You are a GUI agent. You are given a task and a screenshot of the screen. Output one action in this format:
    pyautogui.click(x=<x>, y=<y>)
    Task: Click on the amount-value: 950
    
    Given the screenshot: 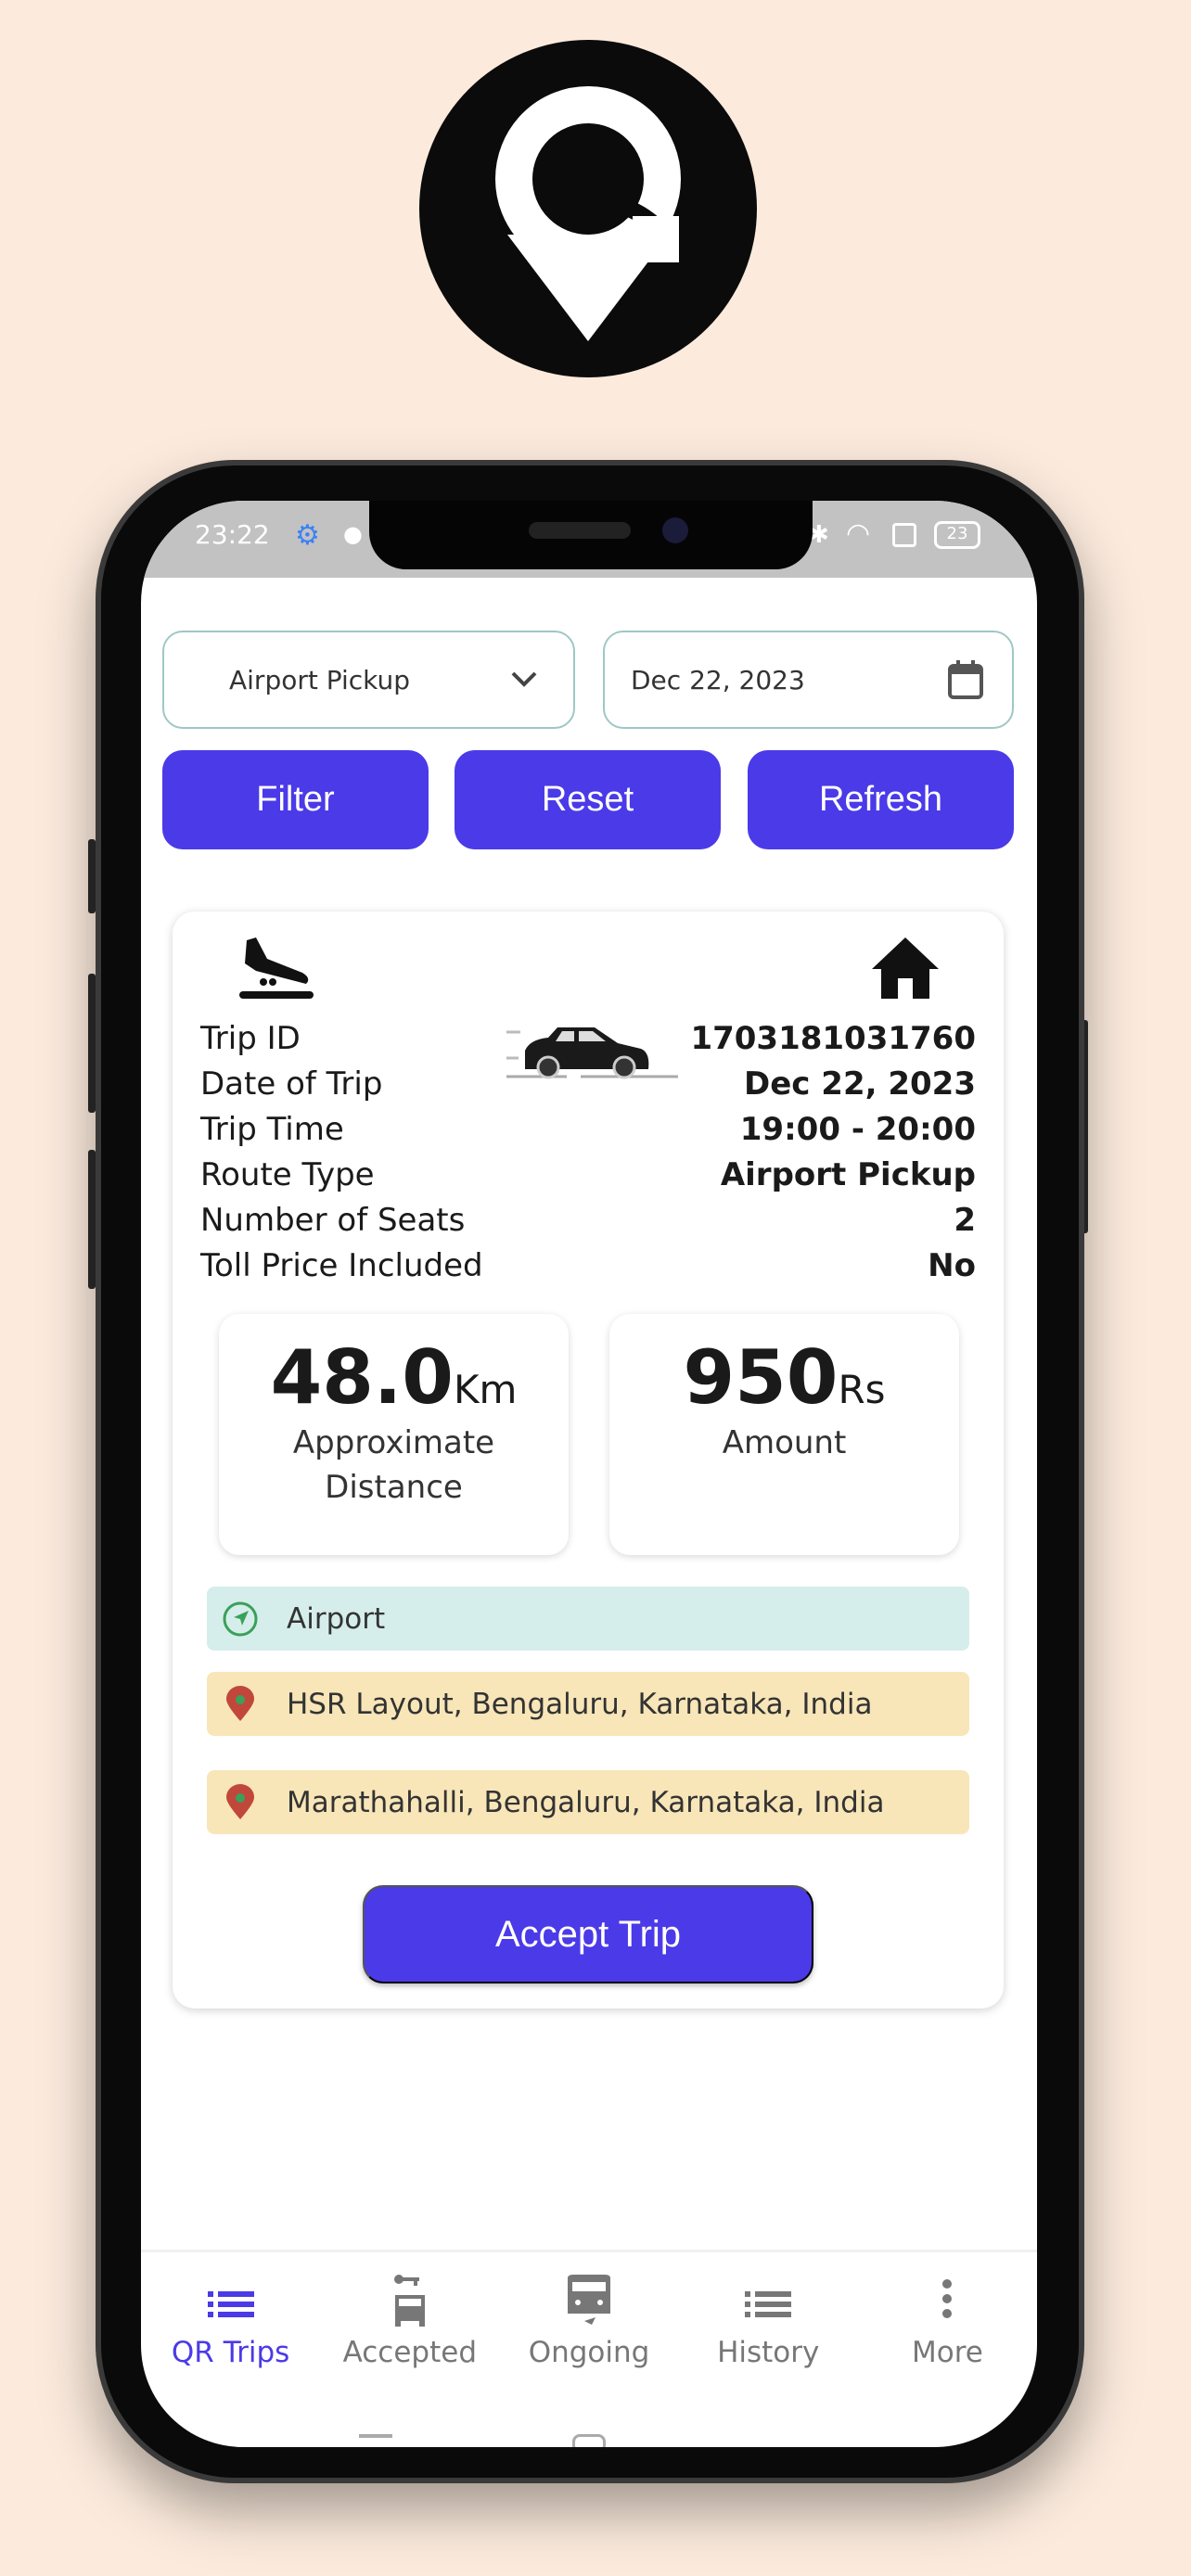 What is the action you would take?
    pyautogui.click(x=761, y=1377)
    